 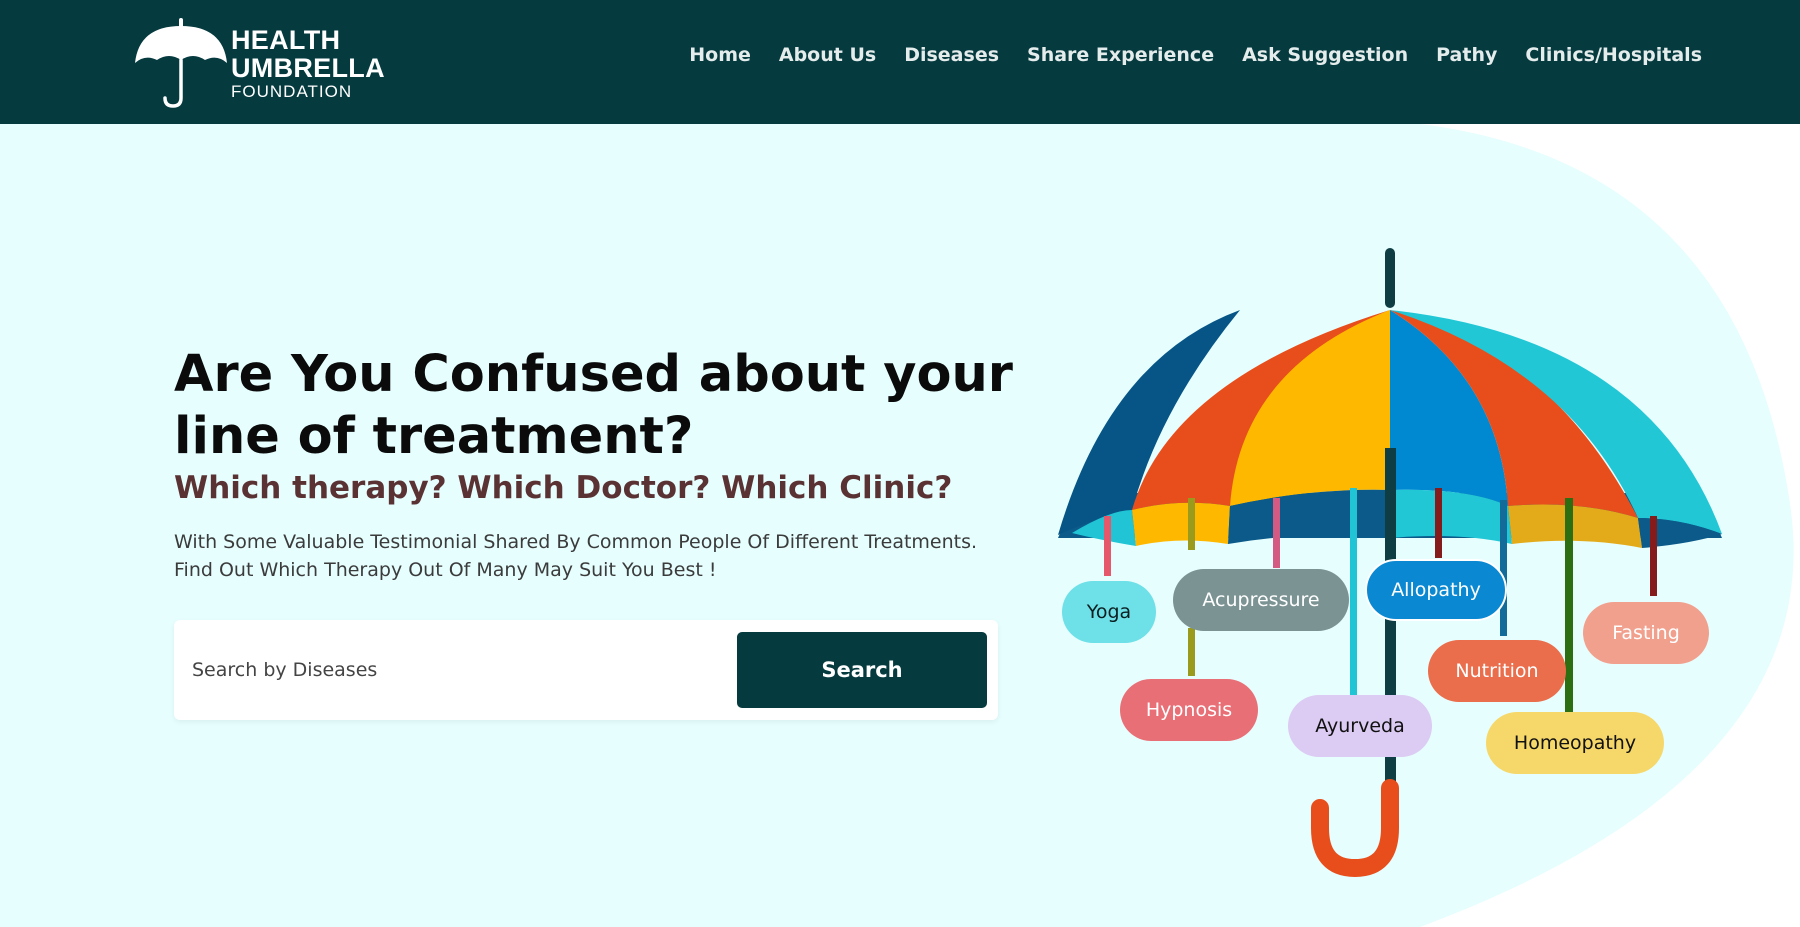 I want to click on nav-share-experience: Share Experience, so click(x=1120, y=55).